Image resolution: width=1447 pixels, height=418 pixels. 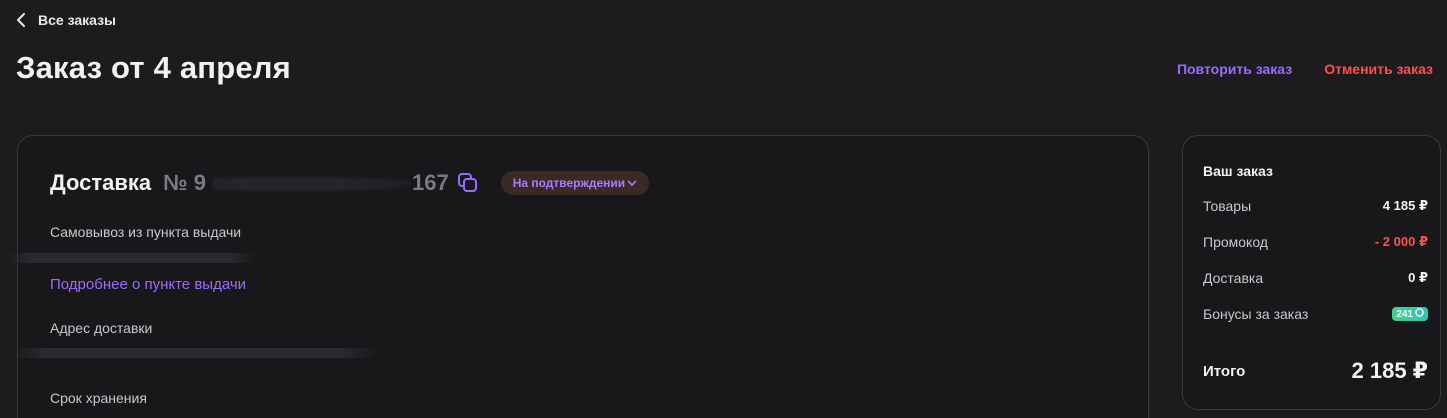 I want to click on pickup-details-link: Подробнее о пункте выдачи, so click(x=148, y=284).